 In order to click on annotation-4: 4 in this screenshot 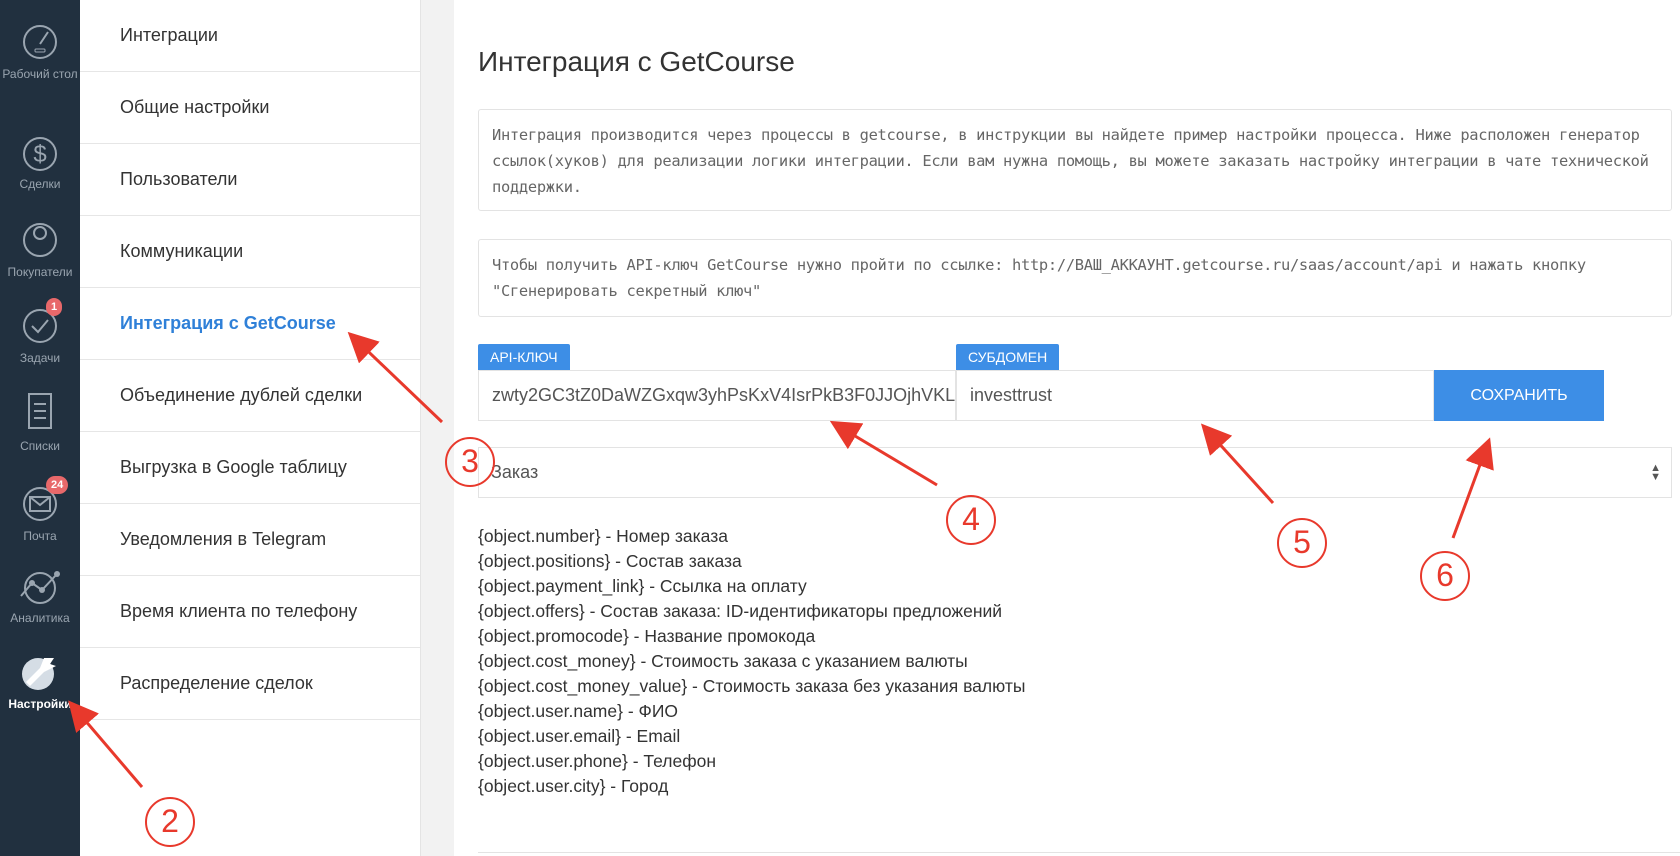, I will do `click(971, 520)`.